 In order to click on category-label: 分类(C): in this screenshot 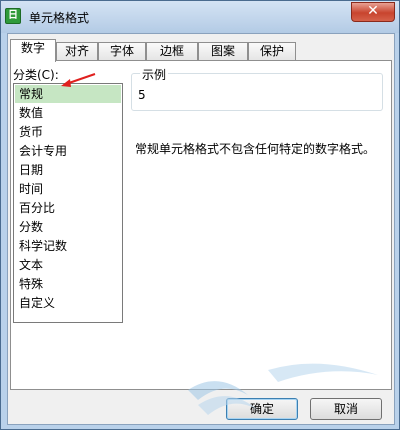, I will do `click(36, 75)`.